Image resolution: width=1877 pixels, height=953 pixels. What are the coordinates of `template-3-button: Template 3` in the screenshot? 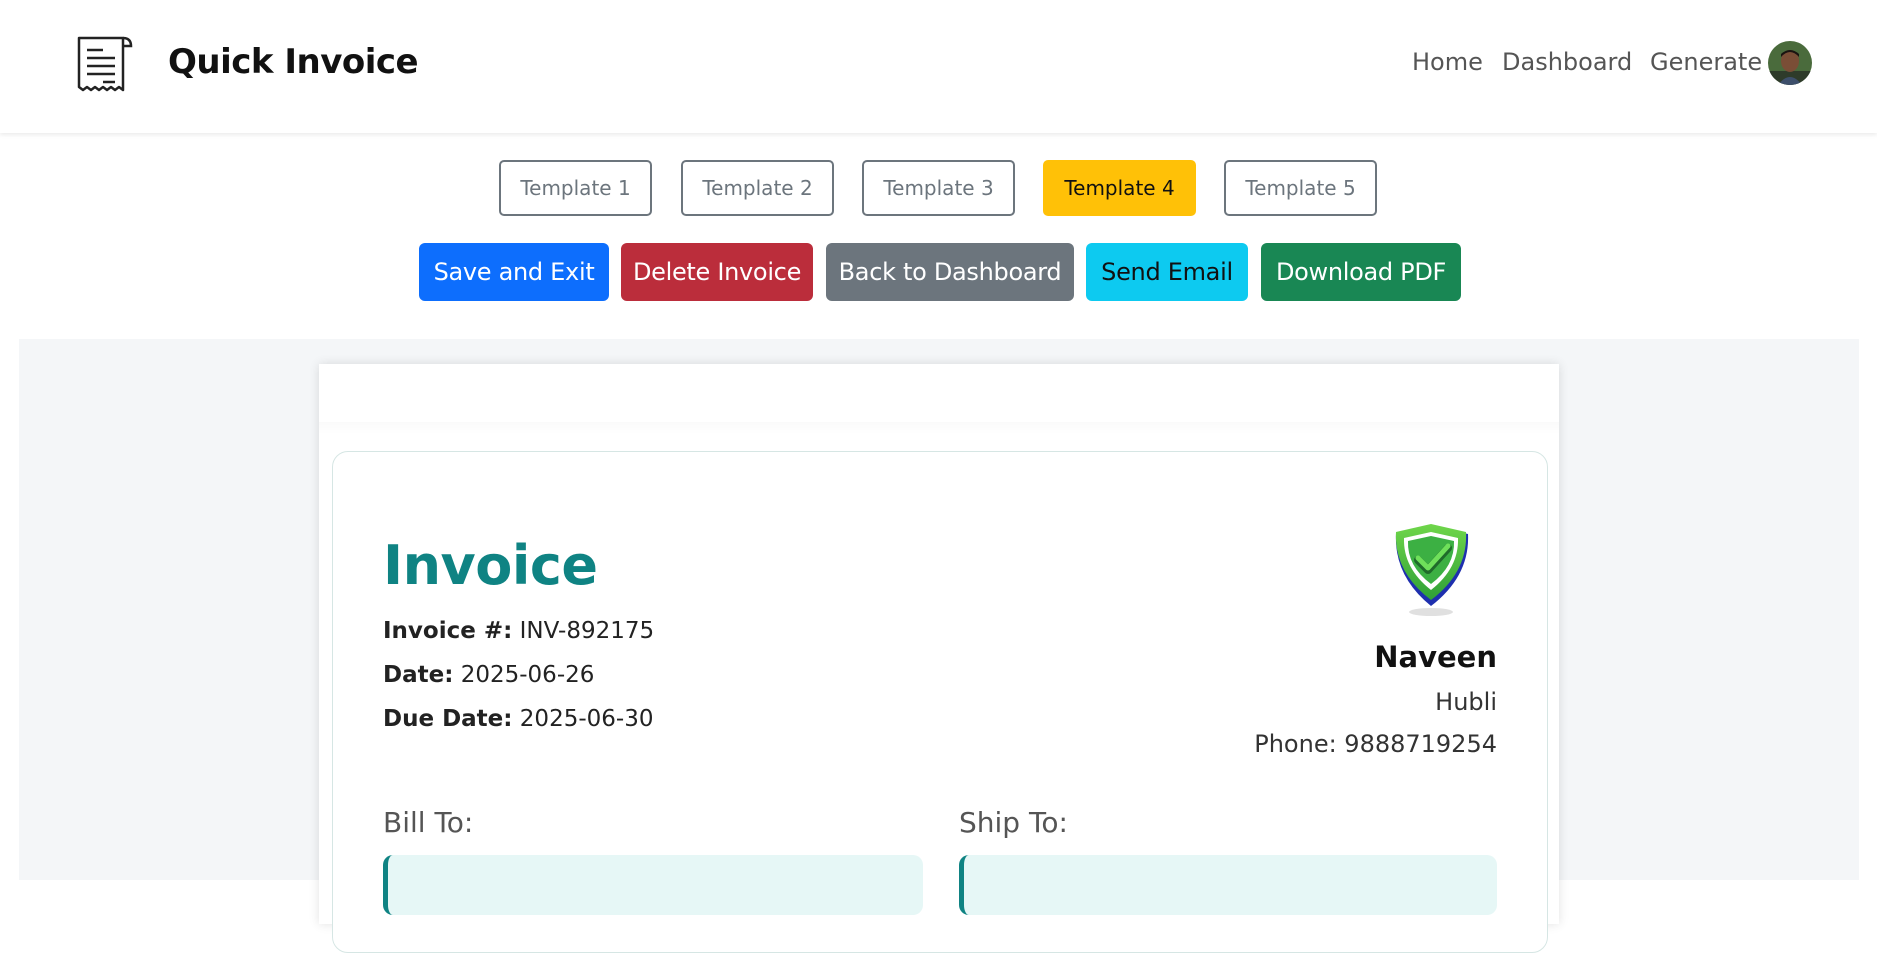 It's located at (938, 188).